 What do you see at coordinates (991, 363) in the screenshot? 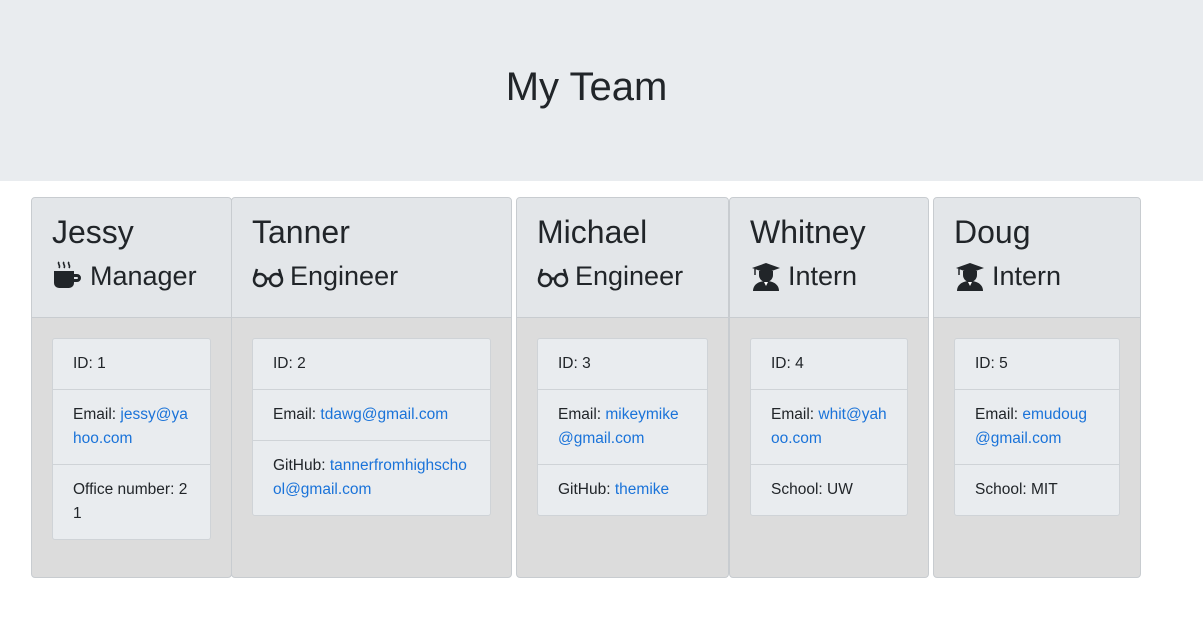
I see `employee-id: ID: 5` at bounding box center [991, 363].